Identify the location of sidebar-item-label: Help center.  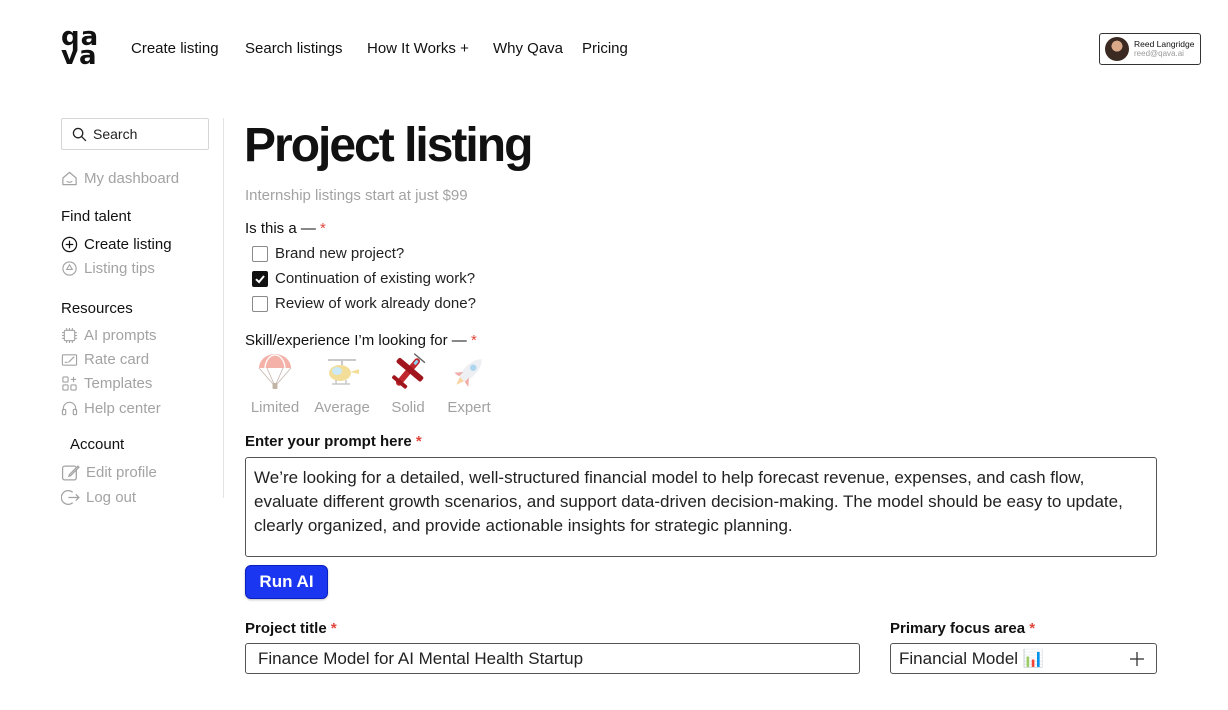
(122, 408).